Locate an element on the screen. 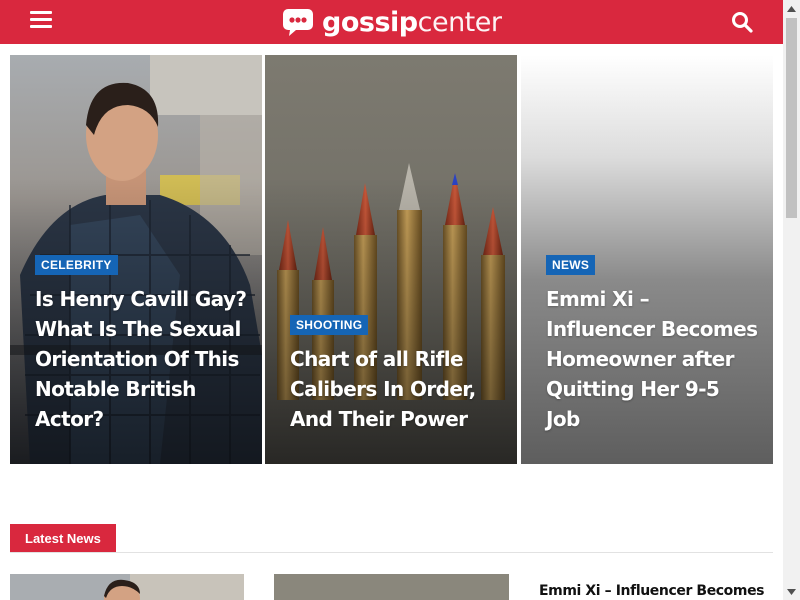 This screenshot has width=800, height=600. logo-text: gossipcenter is located at coordinates (412, 22).